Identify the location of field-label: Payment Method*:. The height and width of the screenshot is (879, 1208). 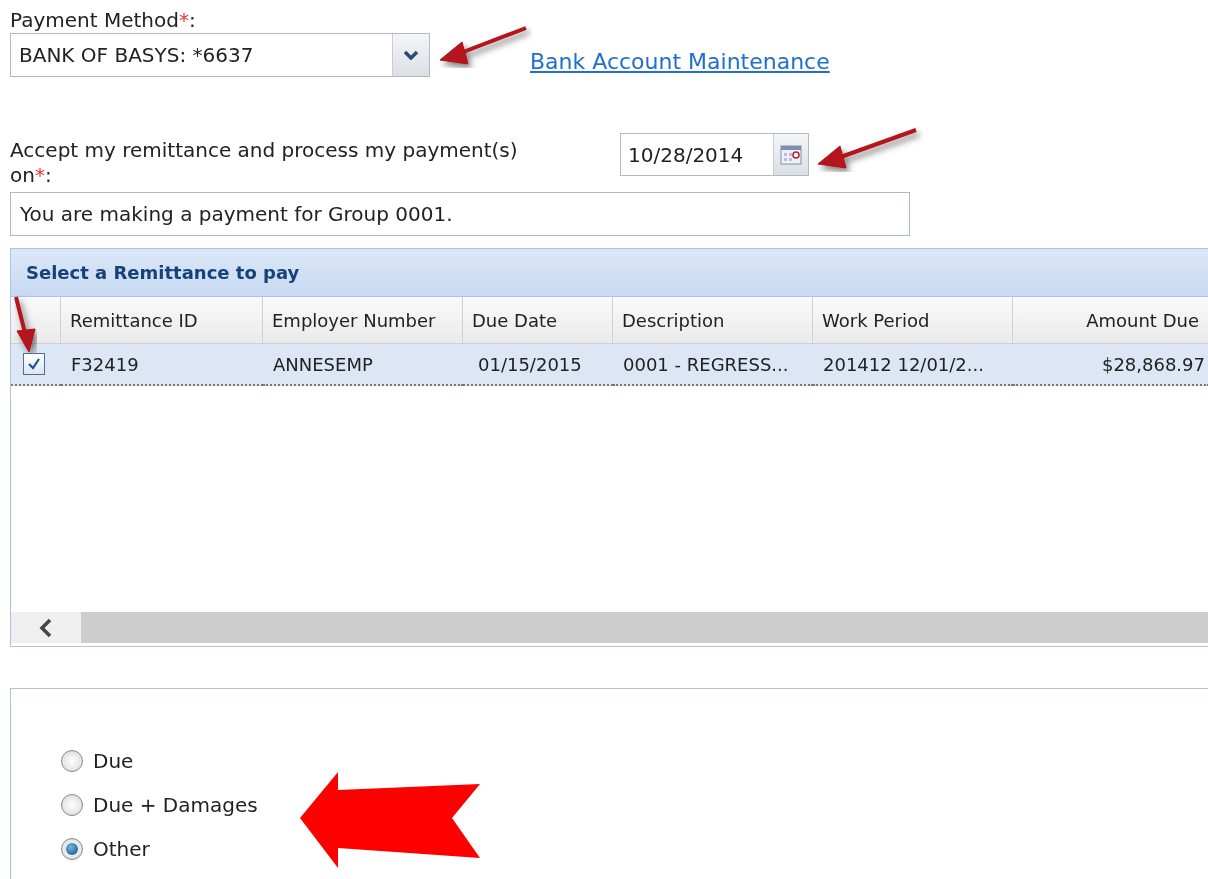
(103, 20).